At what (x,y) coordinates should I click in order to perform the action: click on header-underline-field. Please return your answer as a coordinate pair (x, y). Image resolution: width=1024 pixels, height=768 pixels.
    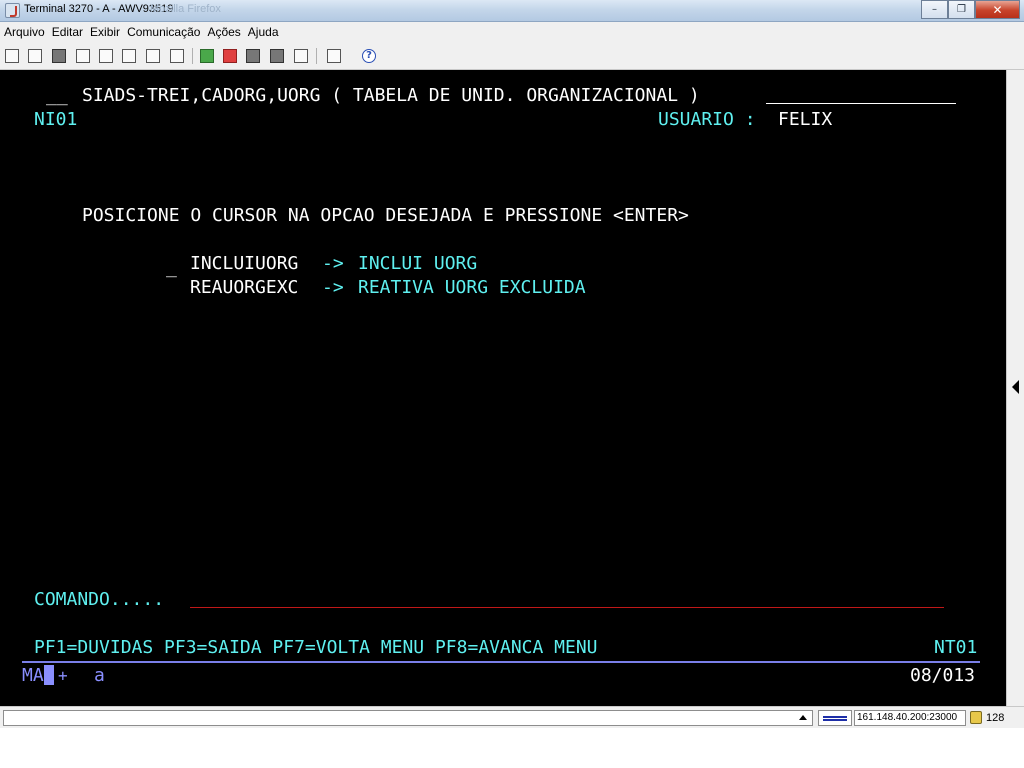
    Looking at the image, I should click on (861, 103).